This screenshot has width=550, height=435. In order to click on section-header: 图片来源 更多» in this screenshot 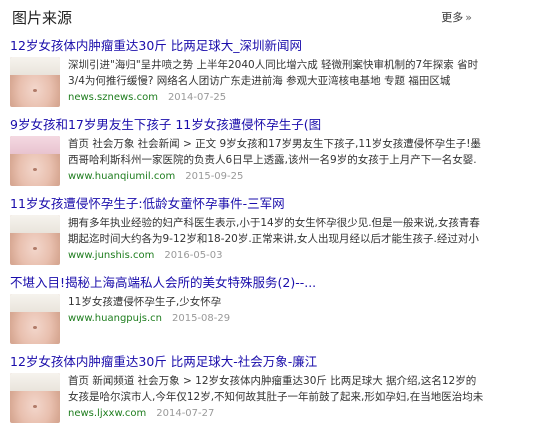, I will do `click(242, 19)`.